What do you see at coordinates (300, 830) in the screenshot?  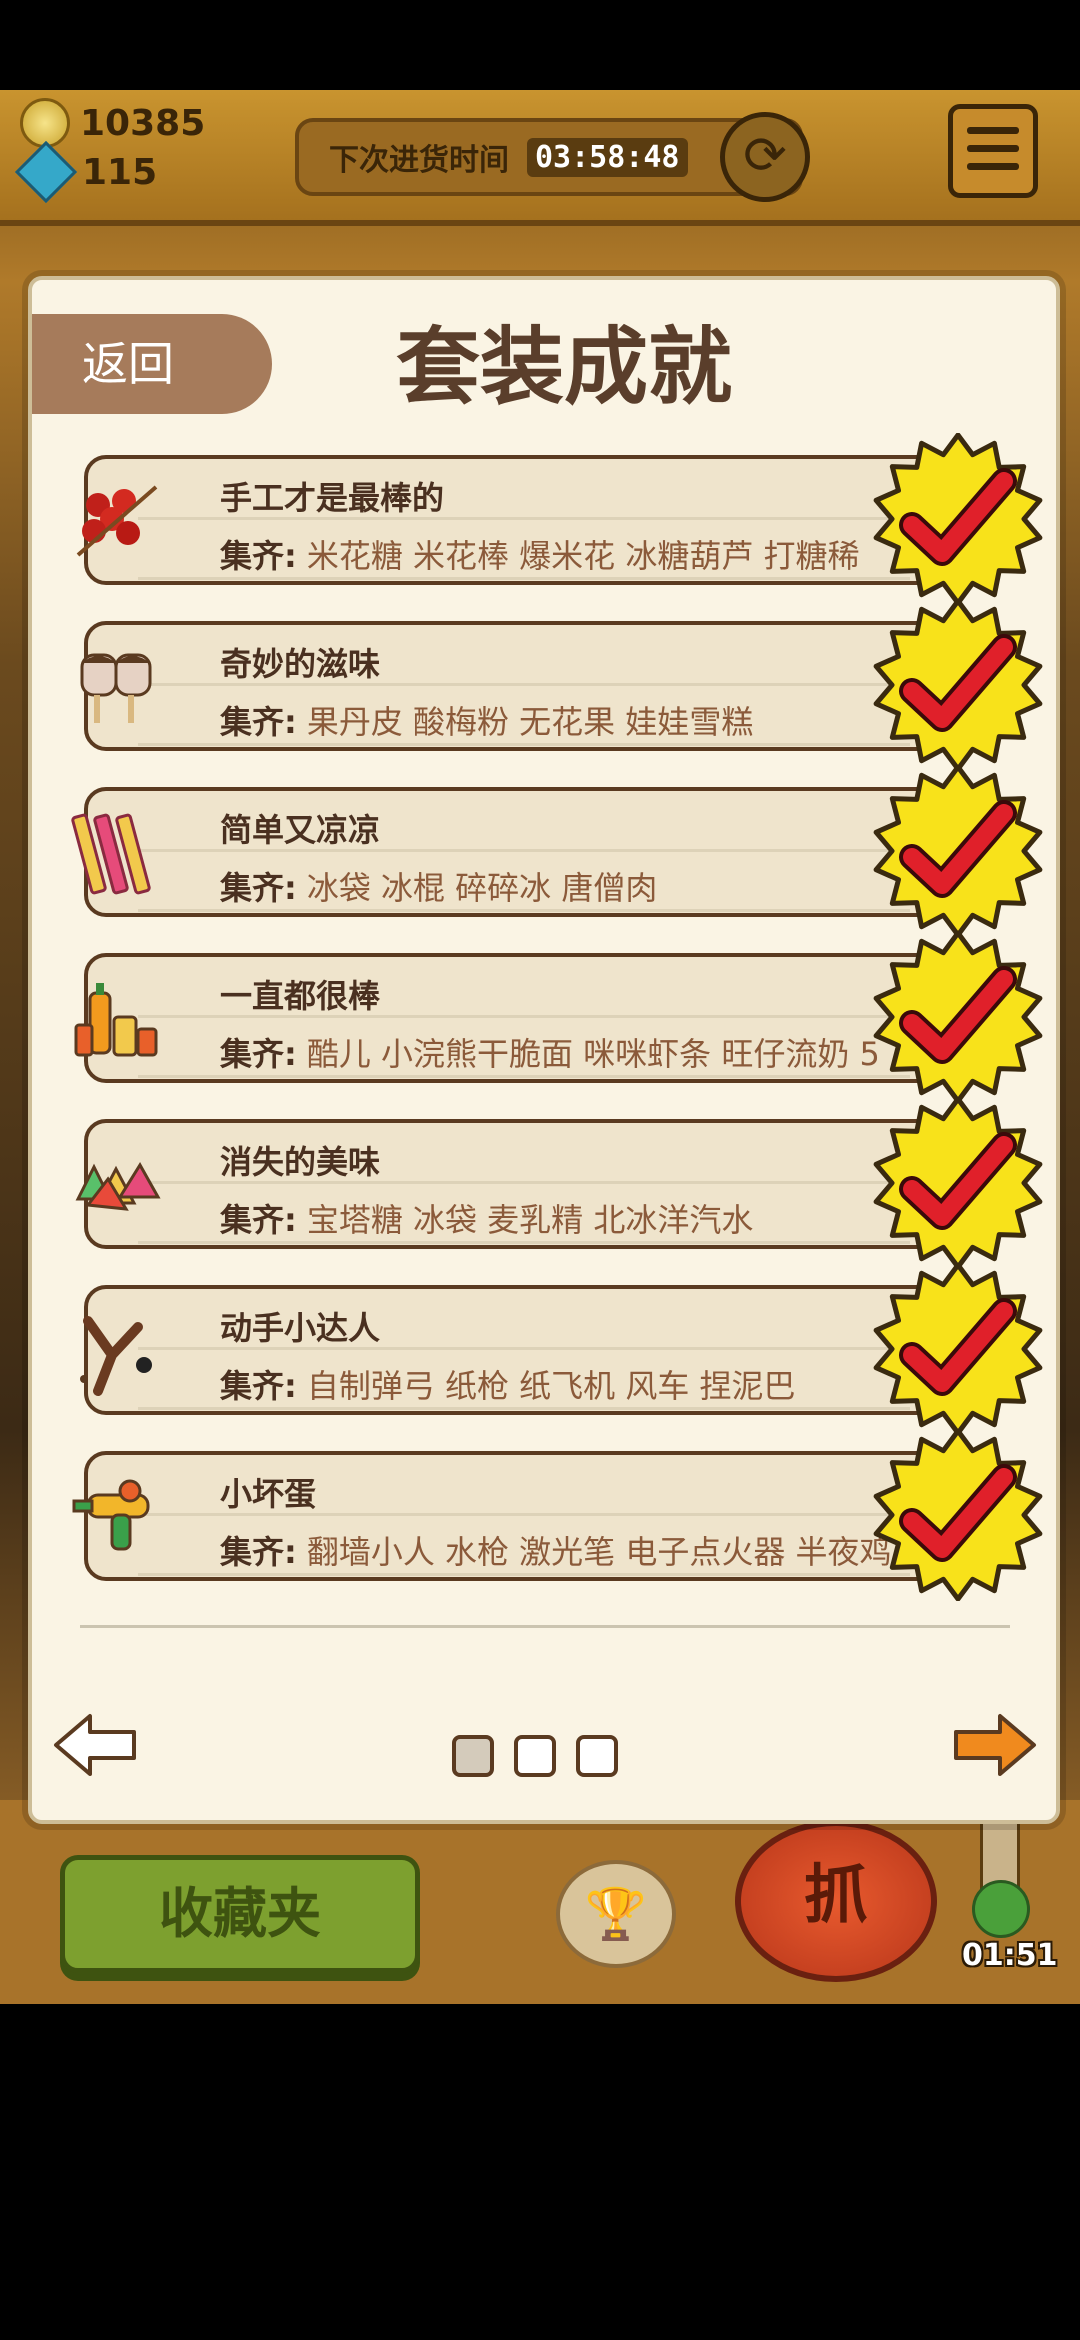 I see `set-name: 简单又凉凉` at bounding box center [300, 830].